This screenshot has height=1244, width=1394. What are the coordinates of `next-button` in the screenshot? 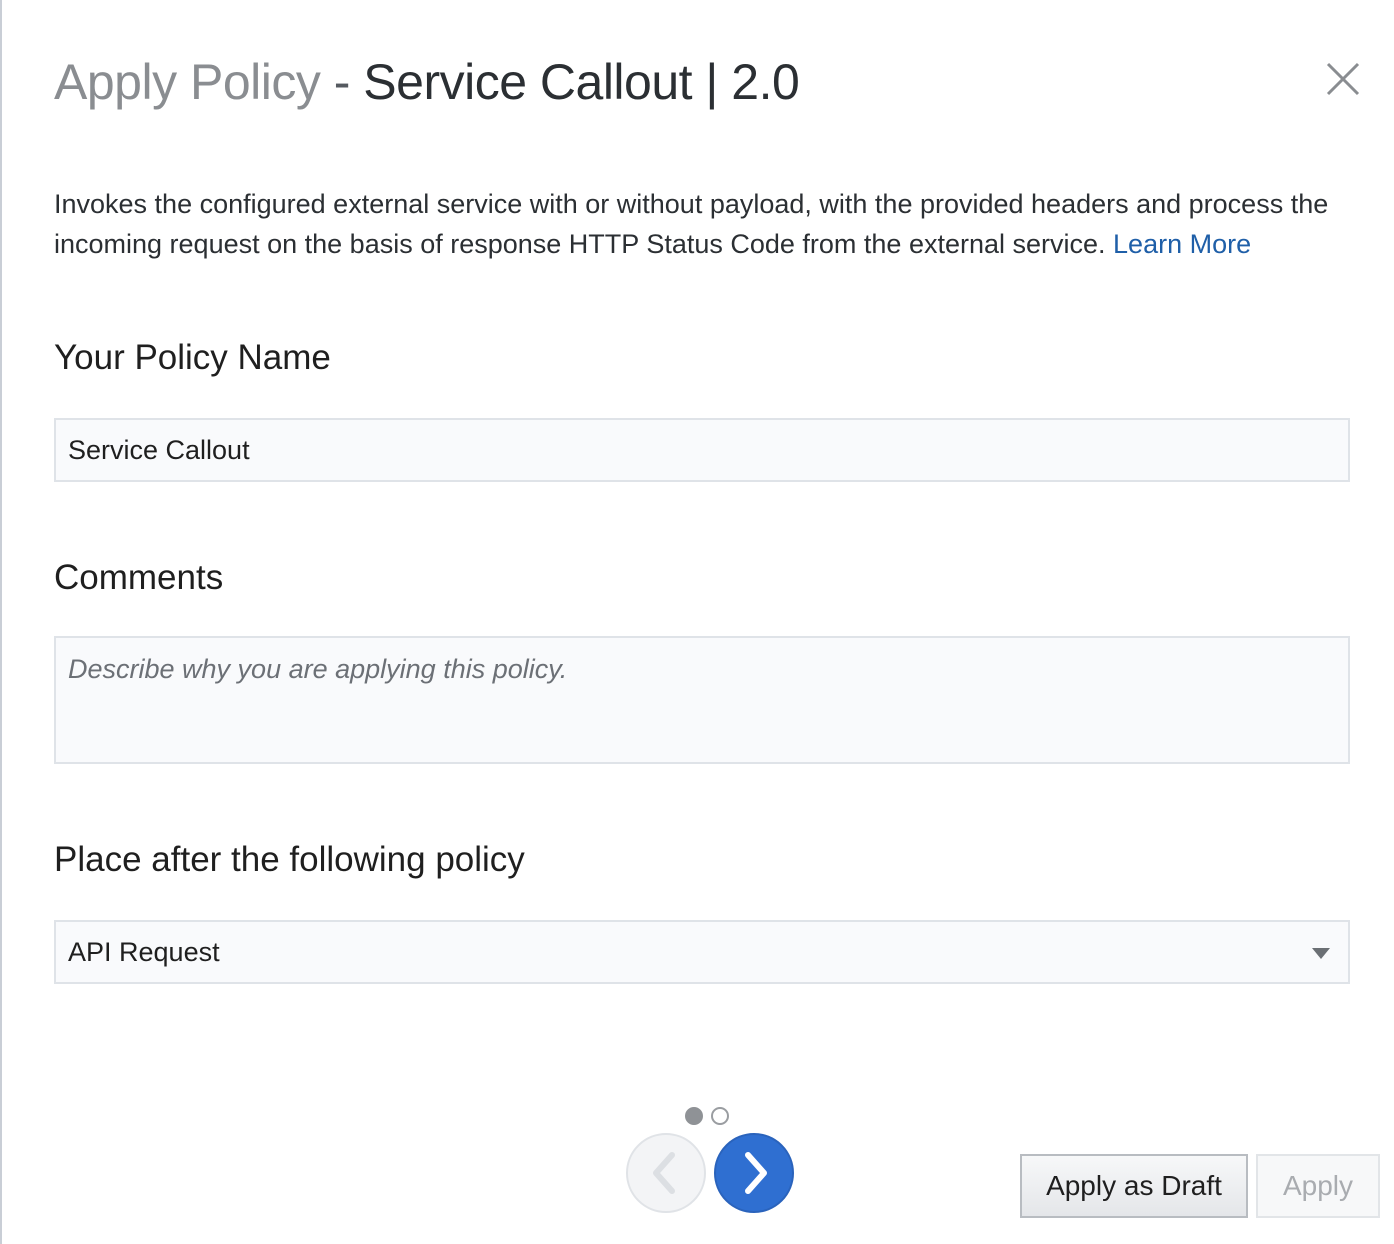 It's located at (754, 1173).